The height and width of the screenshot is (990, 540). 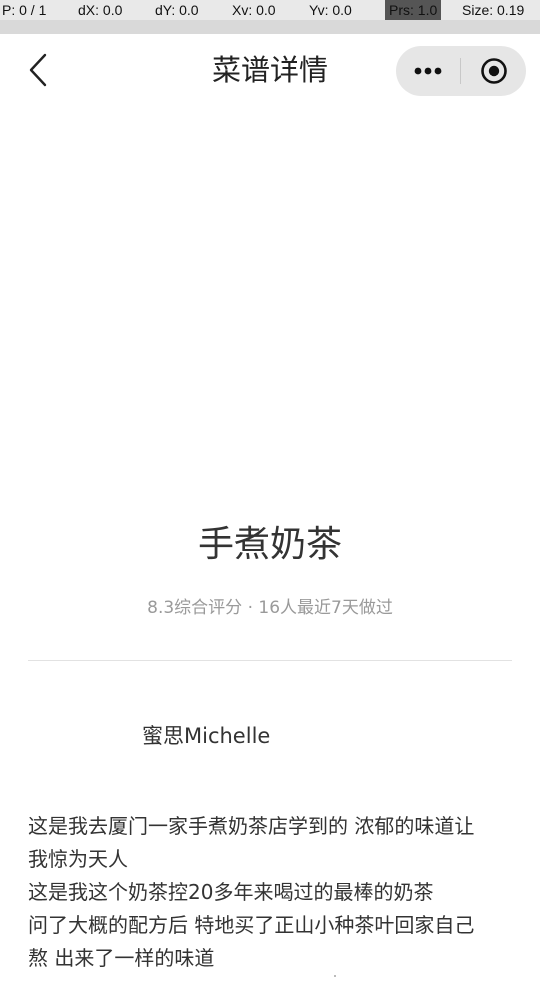 What do you see at coordinates (206, 736) in the screenshot?
I see `author-name: 蜜思Michelle` at bounding box center [206, 736].